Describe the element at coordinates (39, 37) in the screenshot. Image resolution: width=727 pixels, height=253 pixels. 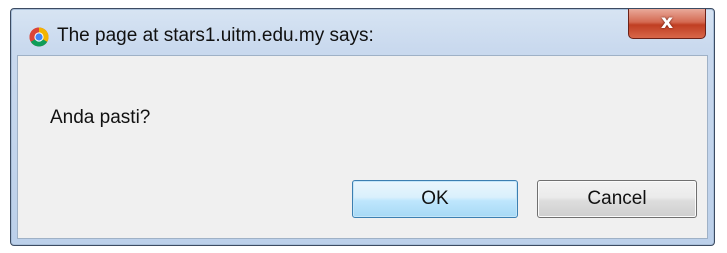
I see `chrome-icon` at that location.